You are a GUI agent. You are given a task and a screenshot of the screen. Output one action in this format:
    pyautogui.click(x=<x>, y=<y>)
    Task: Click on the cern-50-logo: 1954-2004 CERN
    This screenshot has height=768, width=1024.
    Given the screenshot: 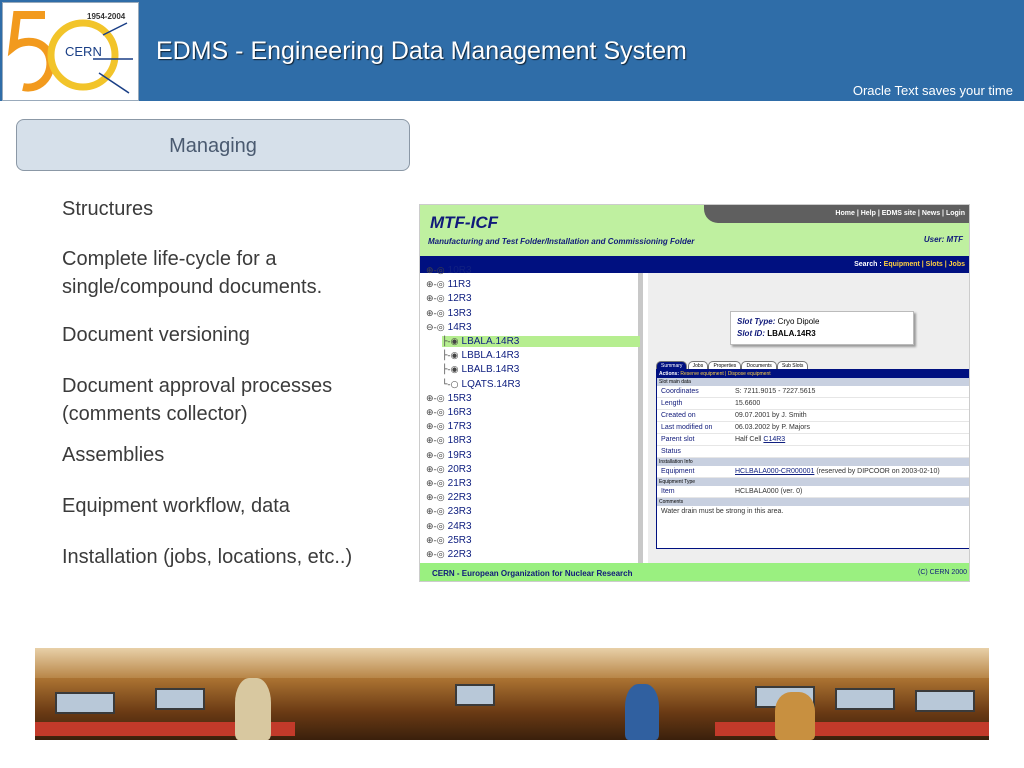 What is the action you would take?
    pyautogui.click(x=70, y=51)
    